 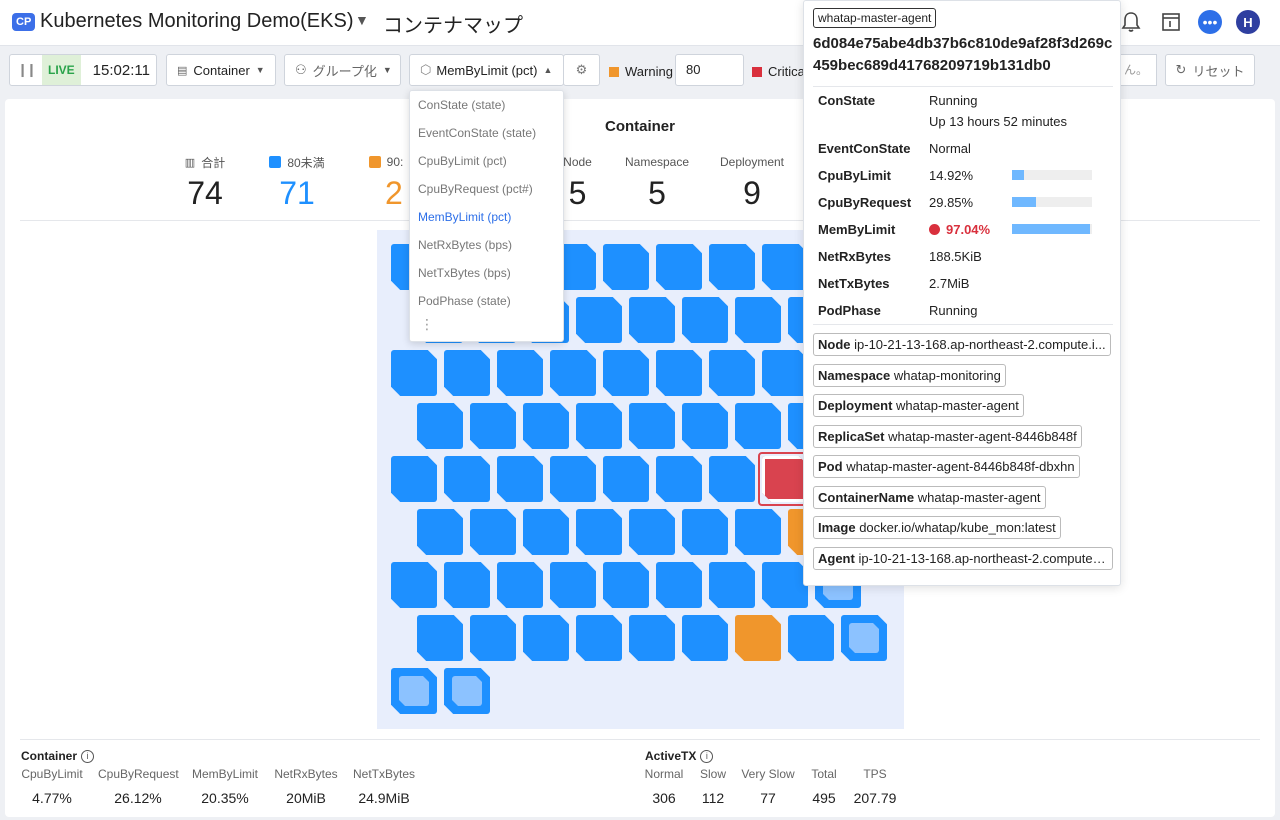 I want to click on chat-icon: •••, so click(x=1210, y=22).